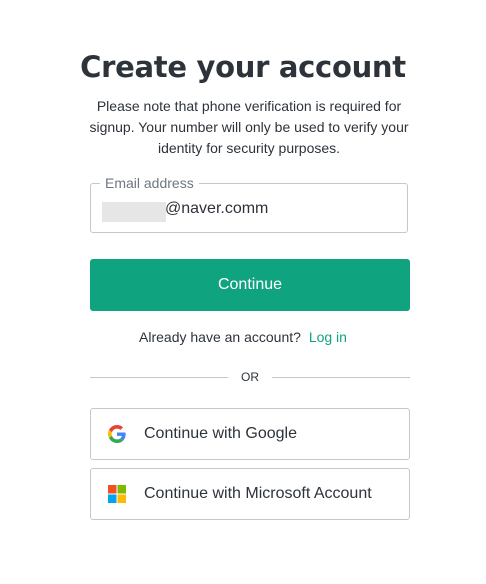 This screenshot has width=486, height=584. Describe the element at coordinates (250, 377) in the screenshot. I see `divider-or-text: OR` at that location.